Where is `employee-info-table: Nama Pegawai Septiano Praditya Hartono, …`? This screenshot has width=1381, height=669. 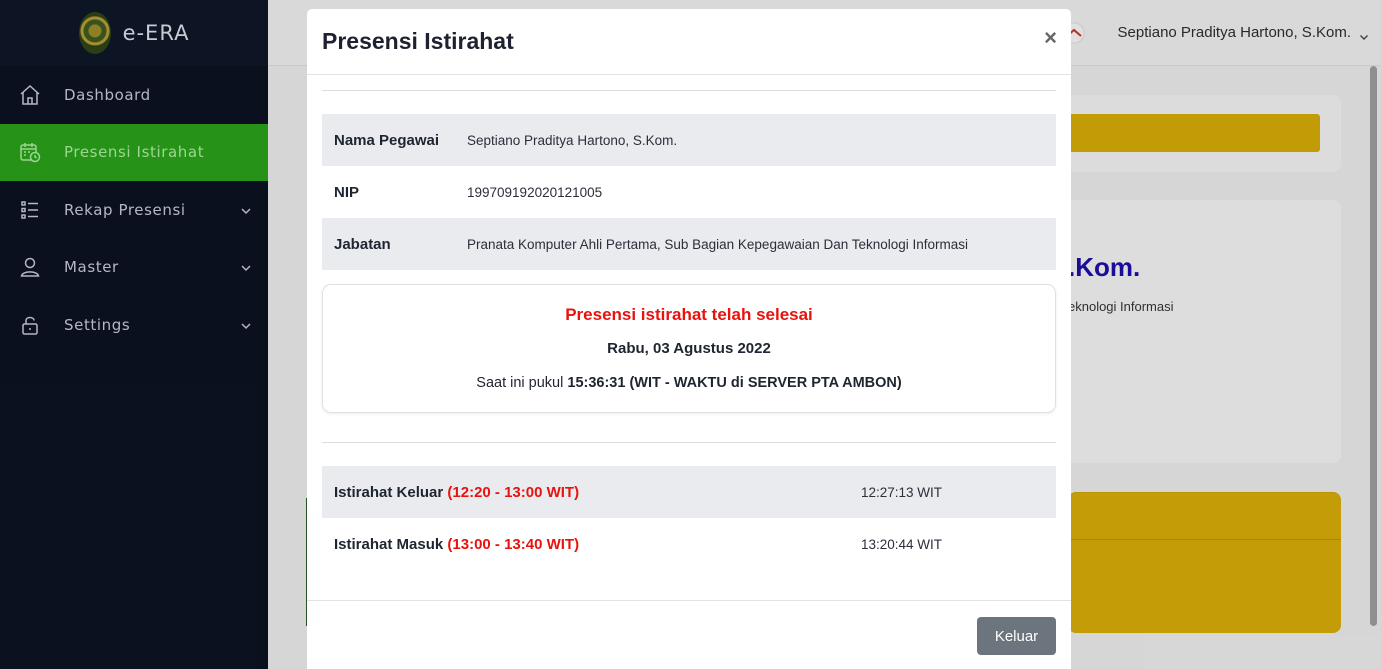 employee-info-table: Nama Pegawai Septiano Praditya Hartono, … is located at coordinates (689, 192).